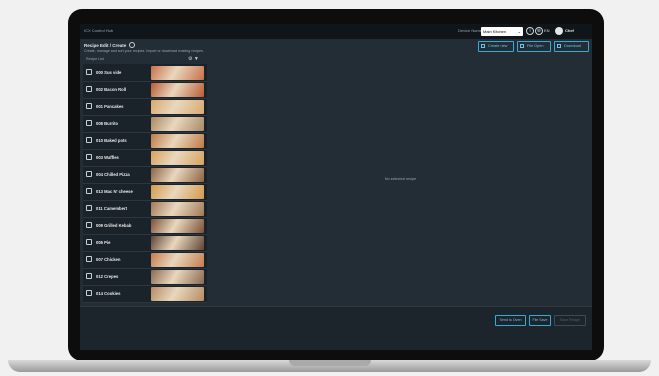 The height and width of the screenshot is (376, 659). I want to click on recipe-row: 009 Grilled Kebab, so click(145, 226).